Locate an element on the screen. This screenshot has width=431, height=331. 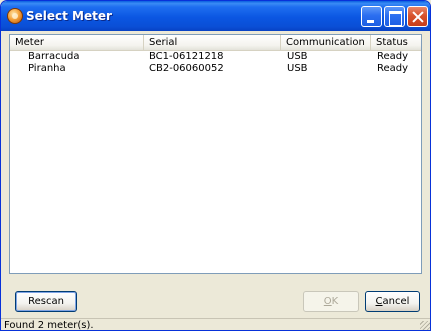
status-text: Found 2 meter(s). is located at coordinates (49, 325).